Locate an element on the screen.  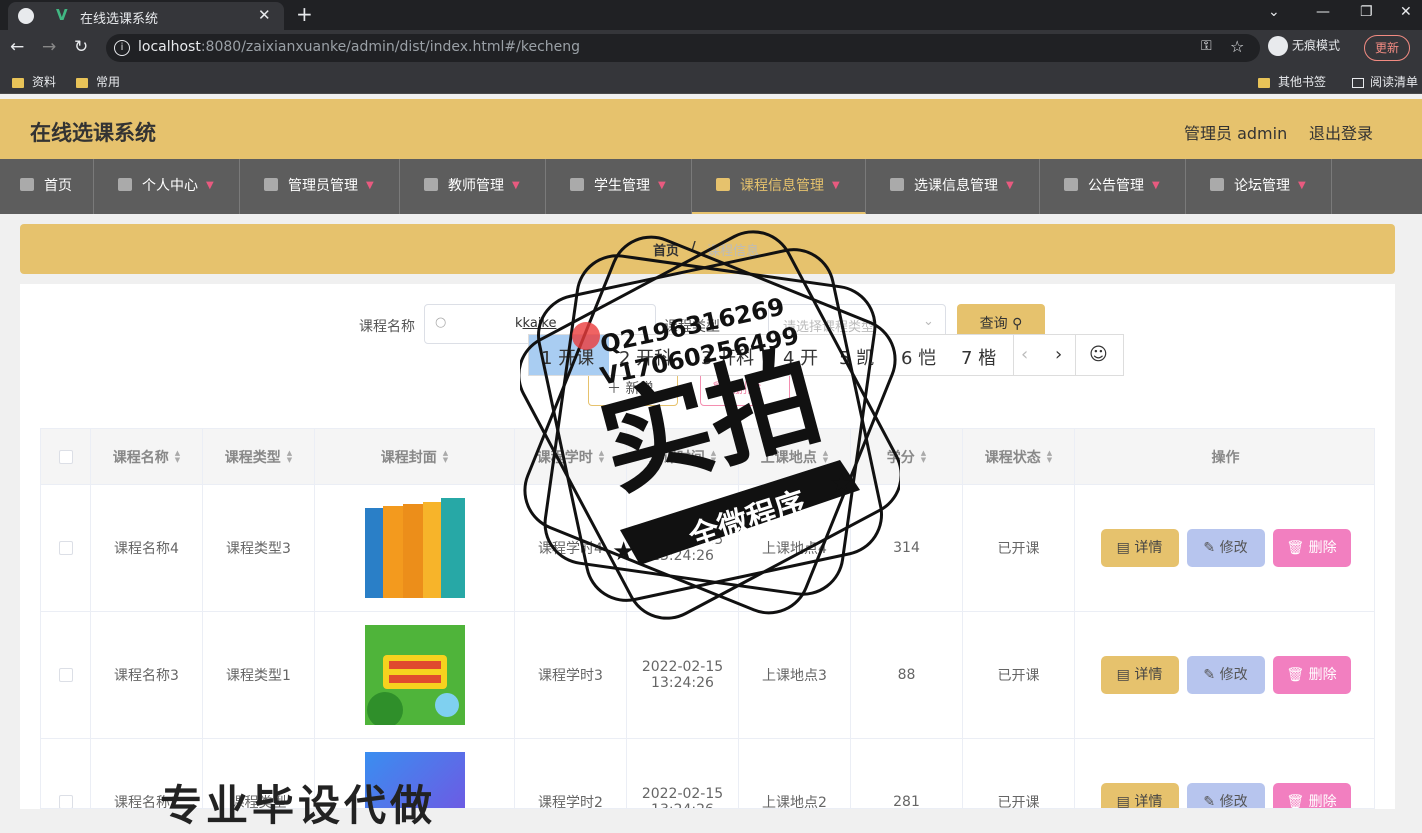
cell-time: 2022-02-15 13:24:26 is located at coordinates (683, 548).